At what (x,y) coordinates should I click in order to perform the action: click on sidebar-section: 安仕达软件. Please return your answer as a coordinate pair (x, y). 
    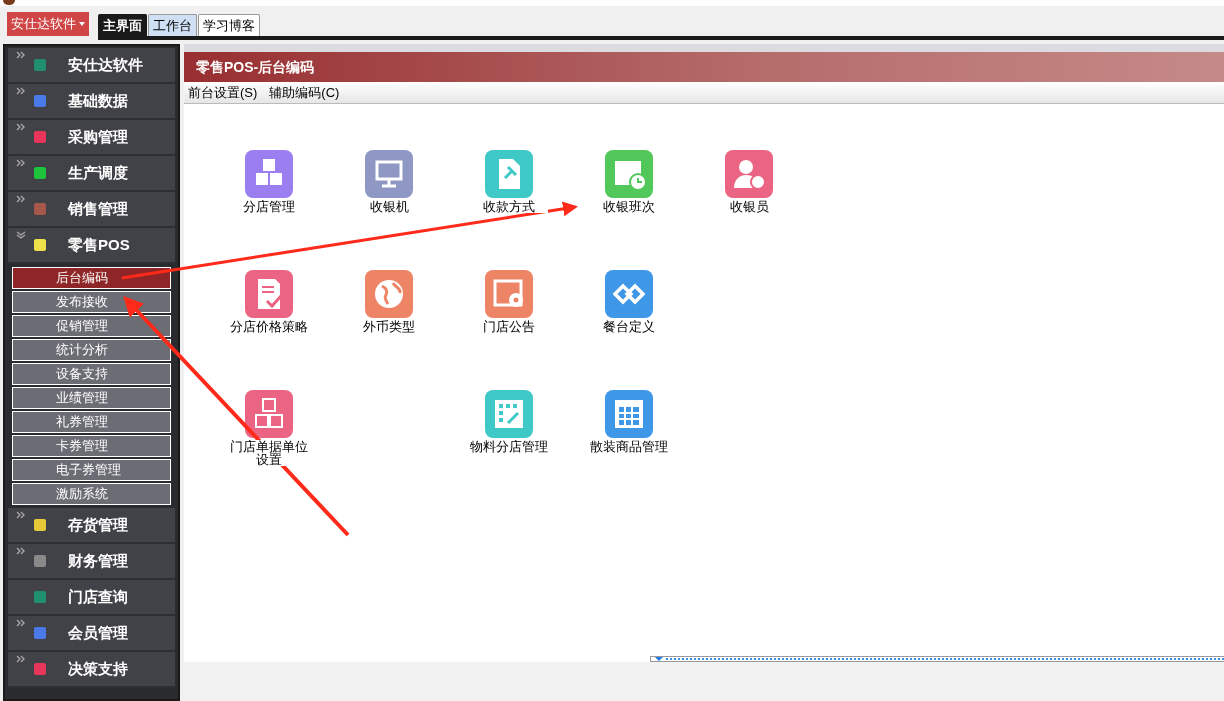
    Looking at the image, I should click on (91, 66).